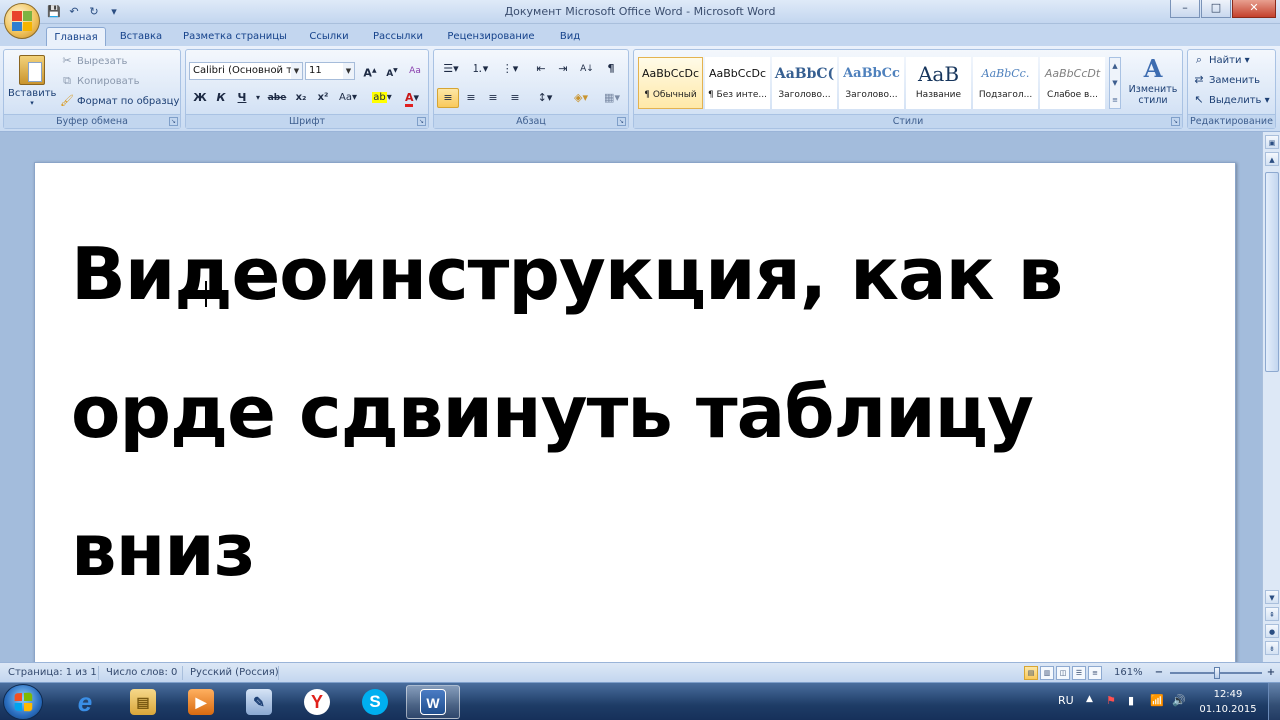  What do you see at coordinates (621, 121) in the screenshot?
I see `paragraph-launcher-icon: ↘` at bounding box center [621, 121].